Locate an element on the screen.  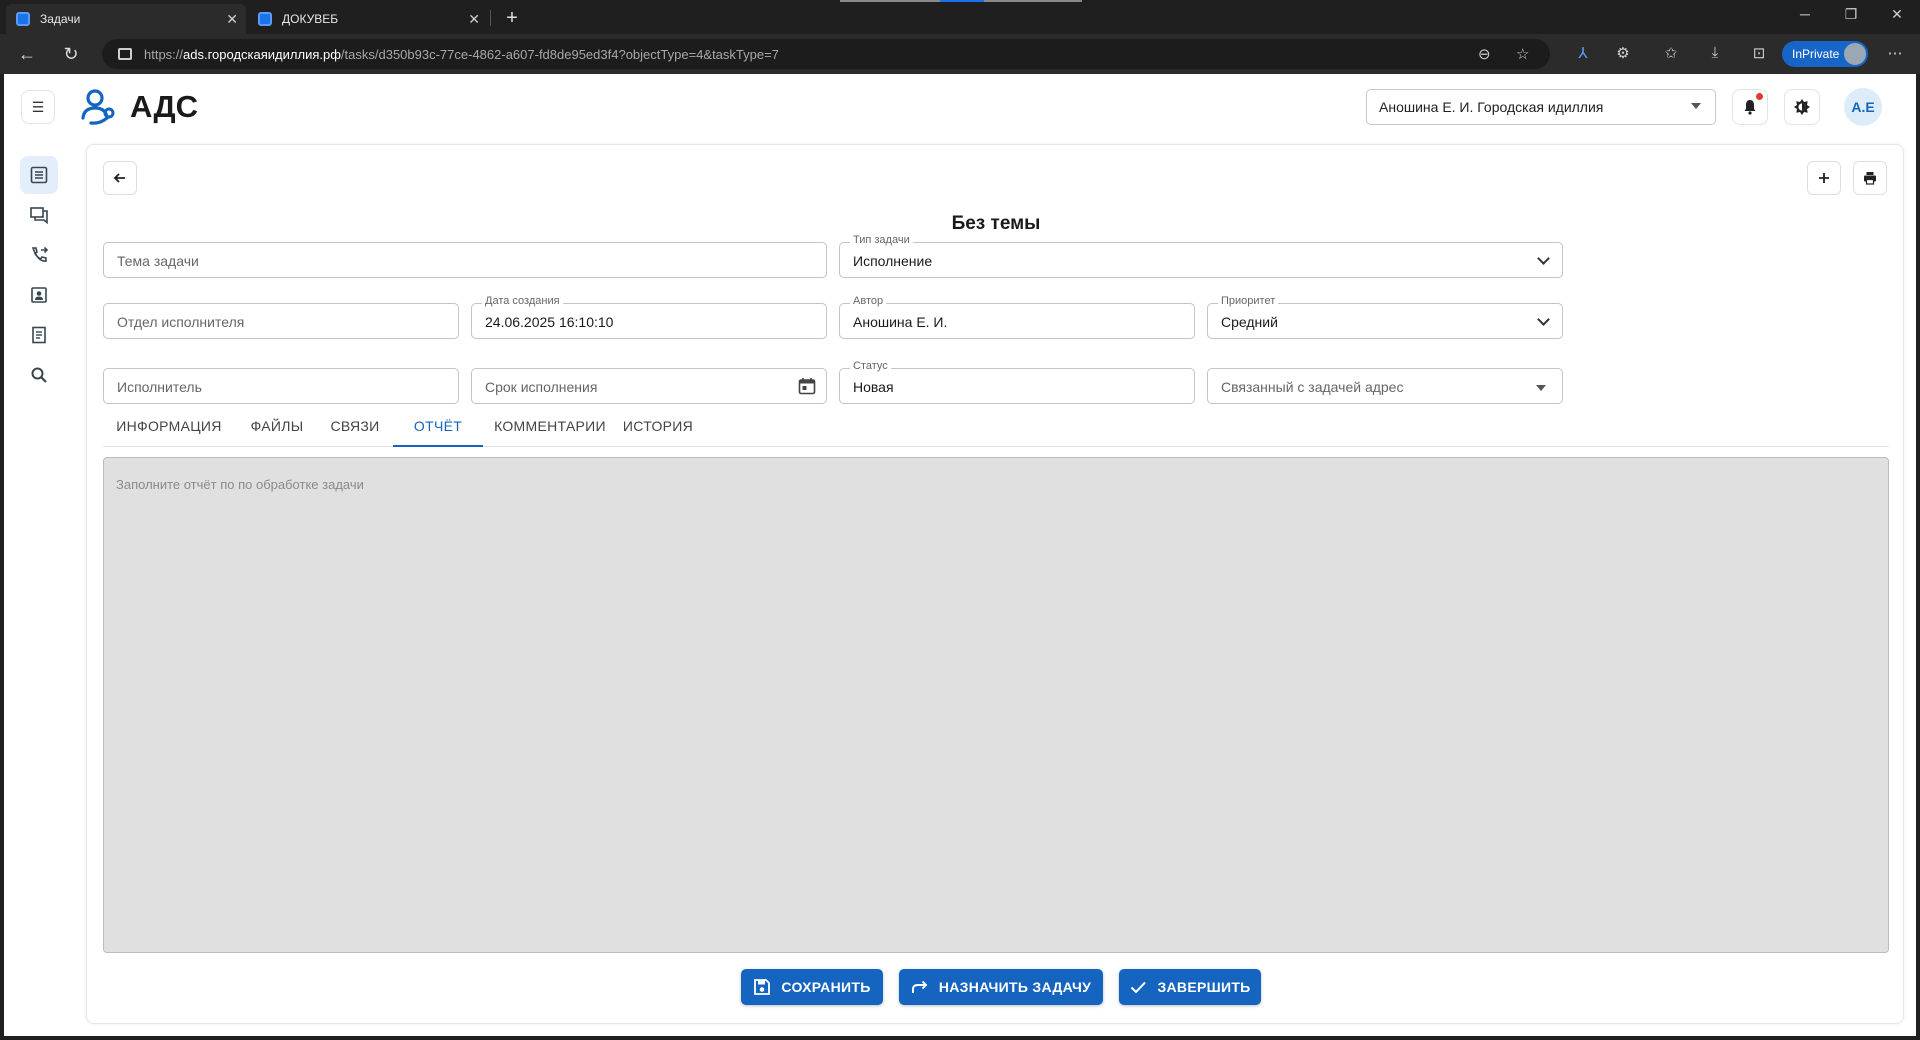
document-icon is located at coordinates (39, 335).